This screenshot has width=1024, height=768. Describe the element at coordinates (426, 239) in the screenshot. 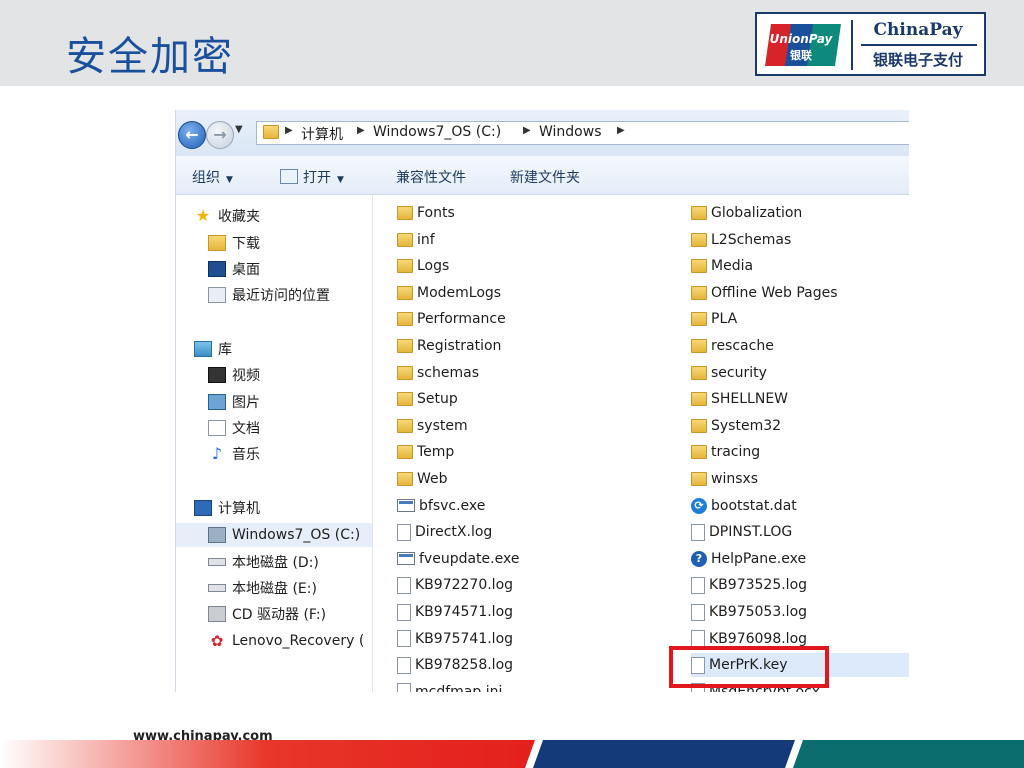

I see `file-name: inf` at that location.